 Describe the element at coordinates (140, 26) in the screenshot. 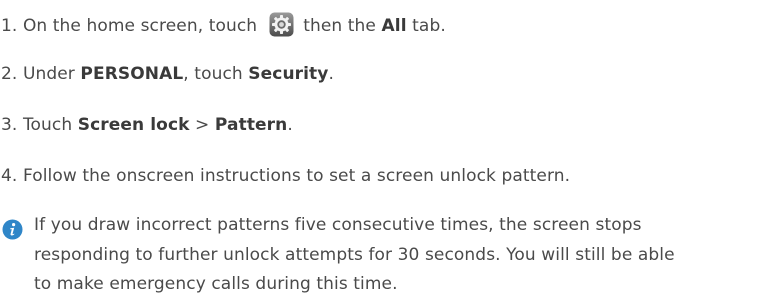

I see `step-text: On the home screen, touch` at that location.